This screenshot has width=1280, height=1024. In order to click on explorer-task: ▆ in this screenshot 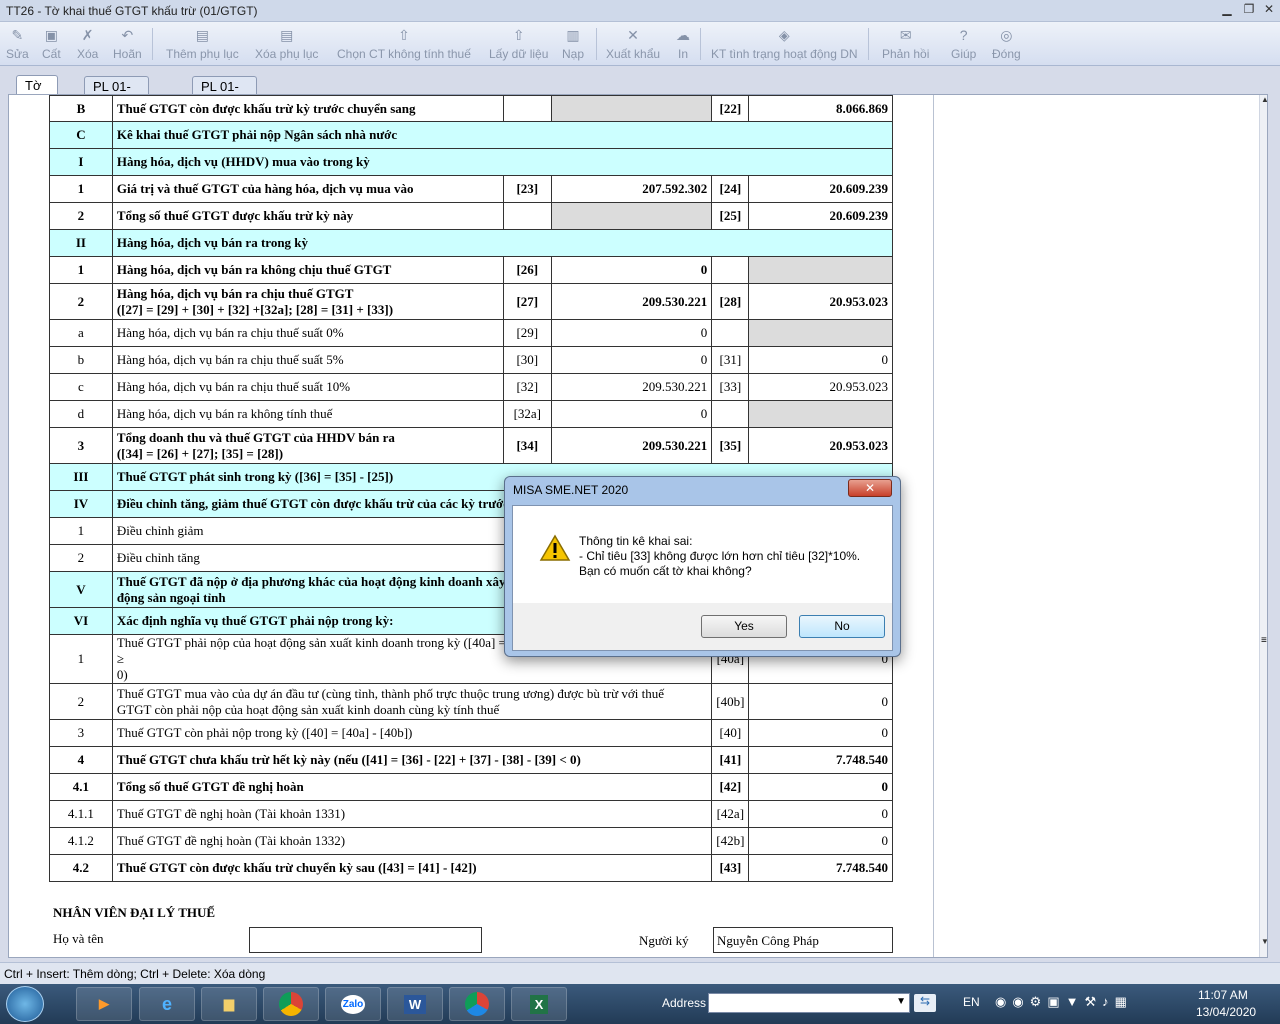, I will do `click(229, 1004)`.